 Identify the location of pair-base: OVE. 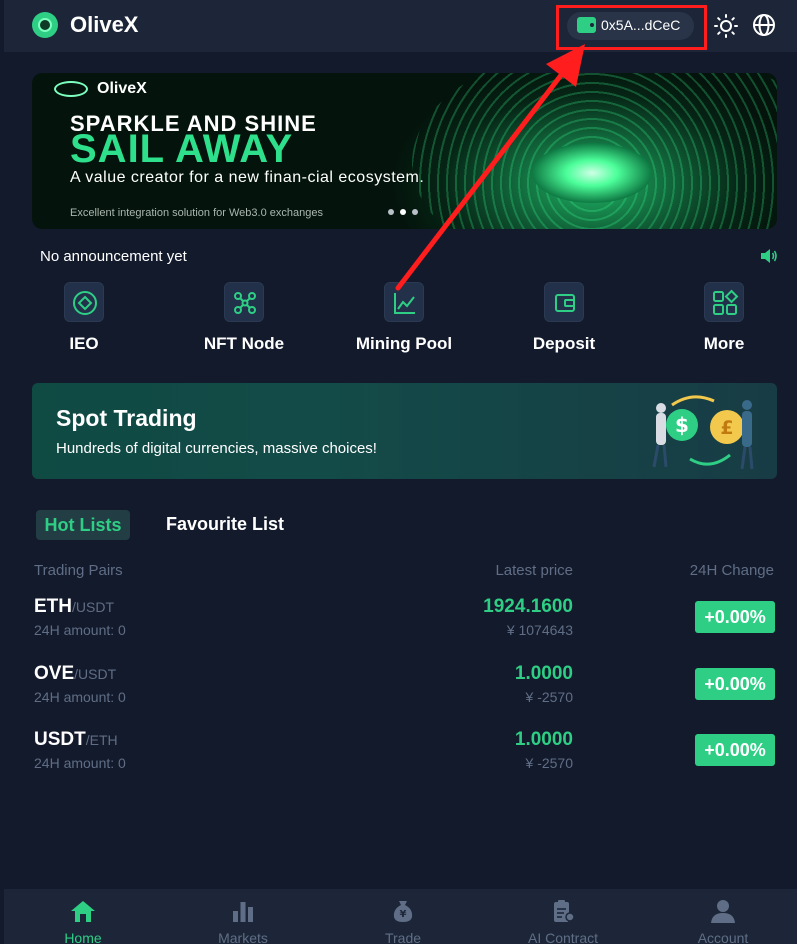
(54, 673).